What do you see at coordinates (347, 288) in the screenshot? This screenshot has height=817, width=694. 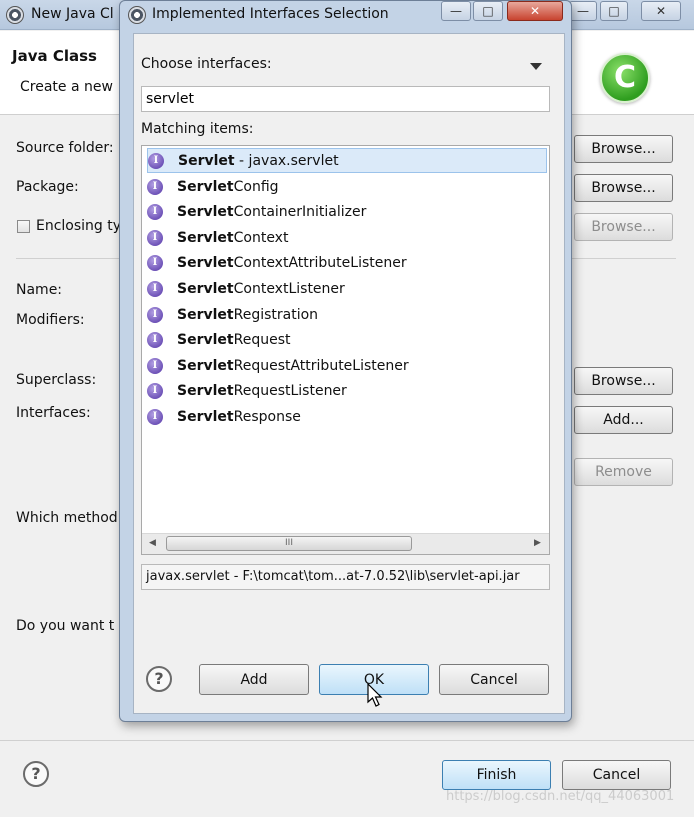 I see `interface-list-item: I Servlet ContextListener` at bounding box center [347, 288].